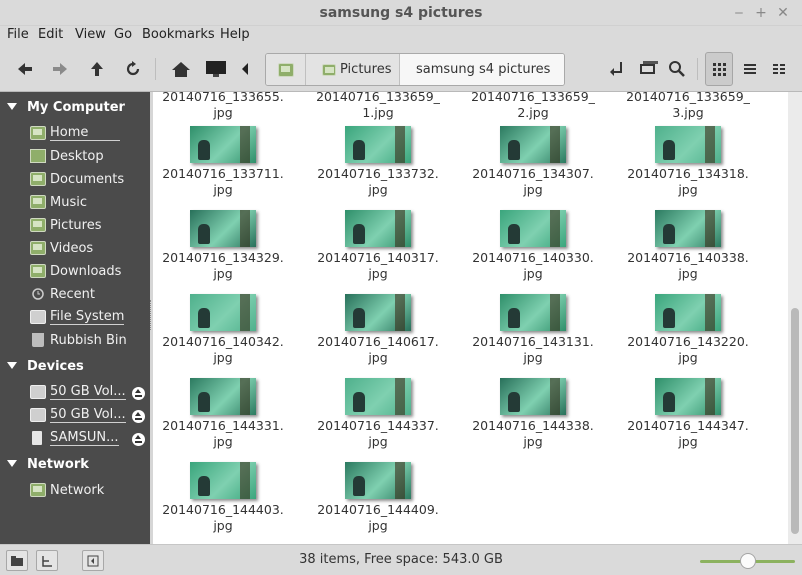  What do you see at coordinates (677, 69) in the screenshot?
I see `search-button` at bounding box center [677, 69].